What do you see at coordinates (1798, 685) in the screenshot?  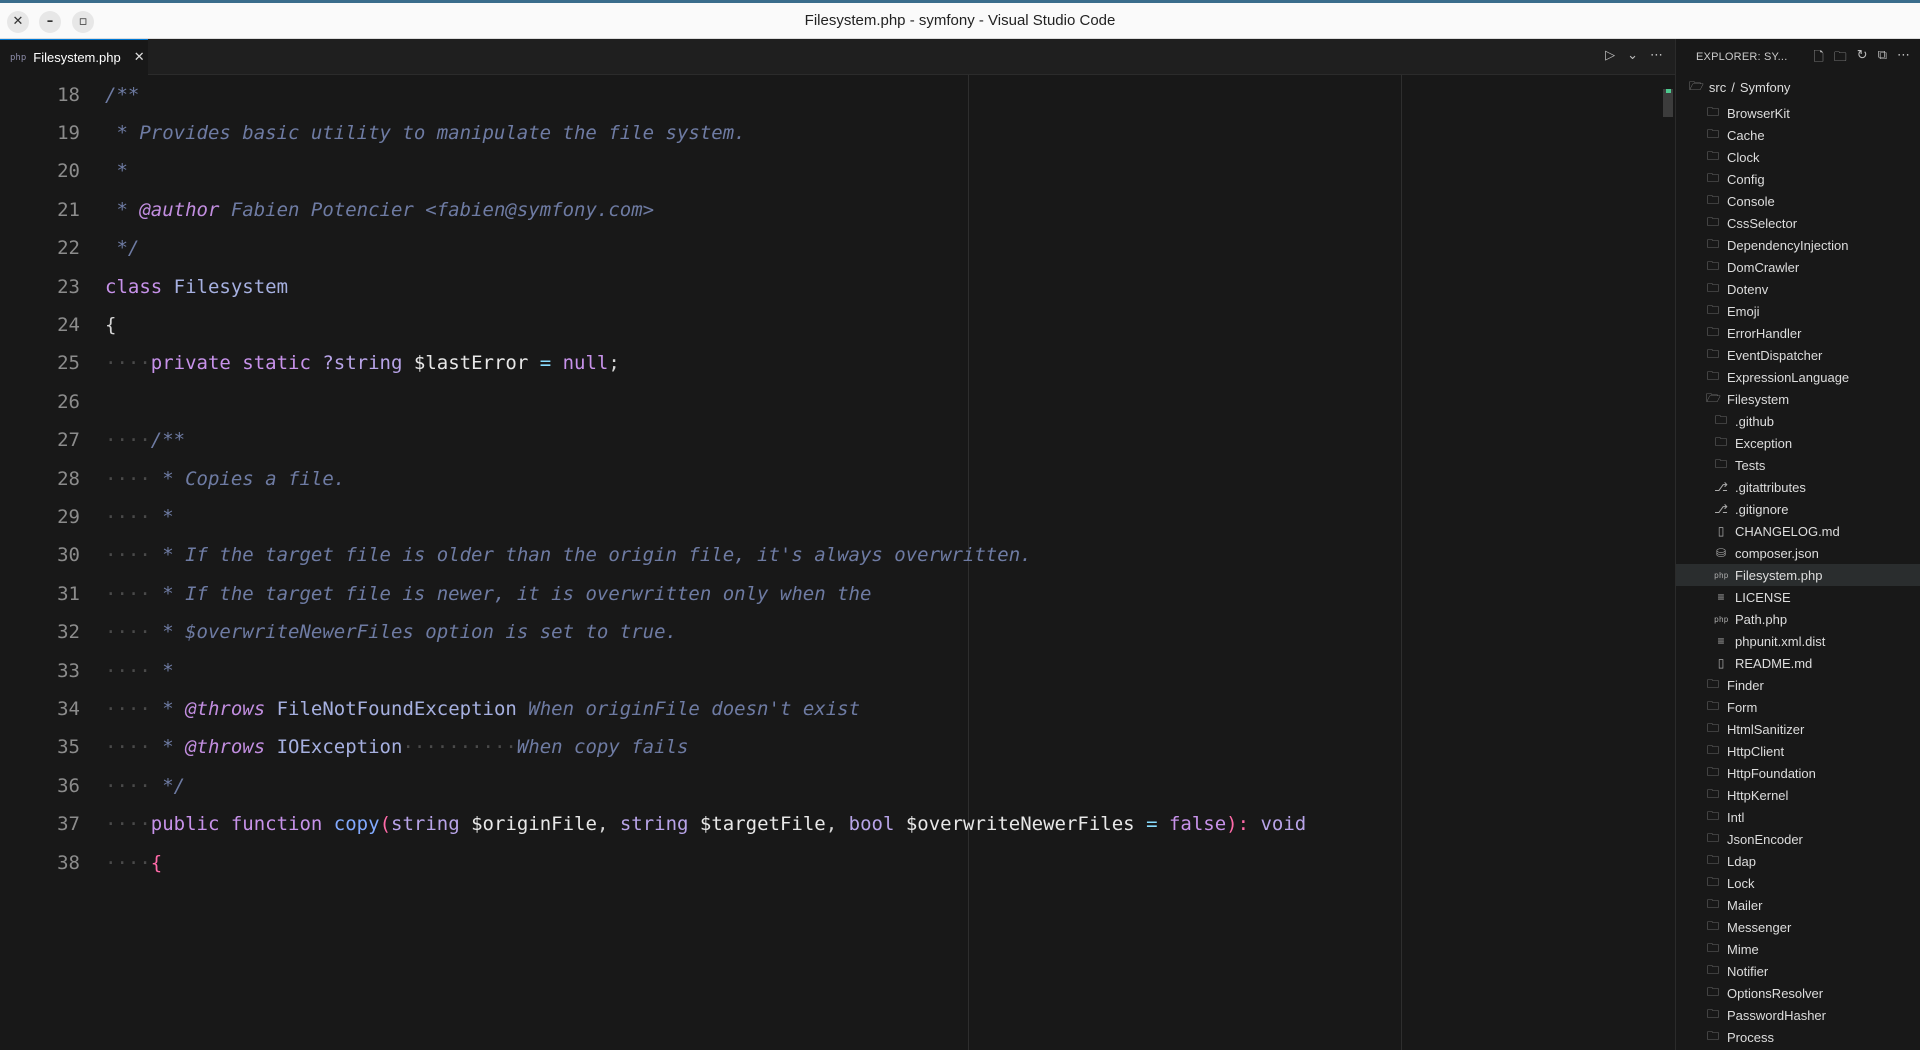 I see `explorer-item: 🗀 Finder` at bounding box center [1798, 685].